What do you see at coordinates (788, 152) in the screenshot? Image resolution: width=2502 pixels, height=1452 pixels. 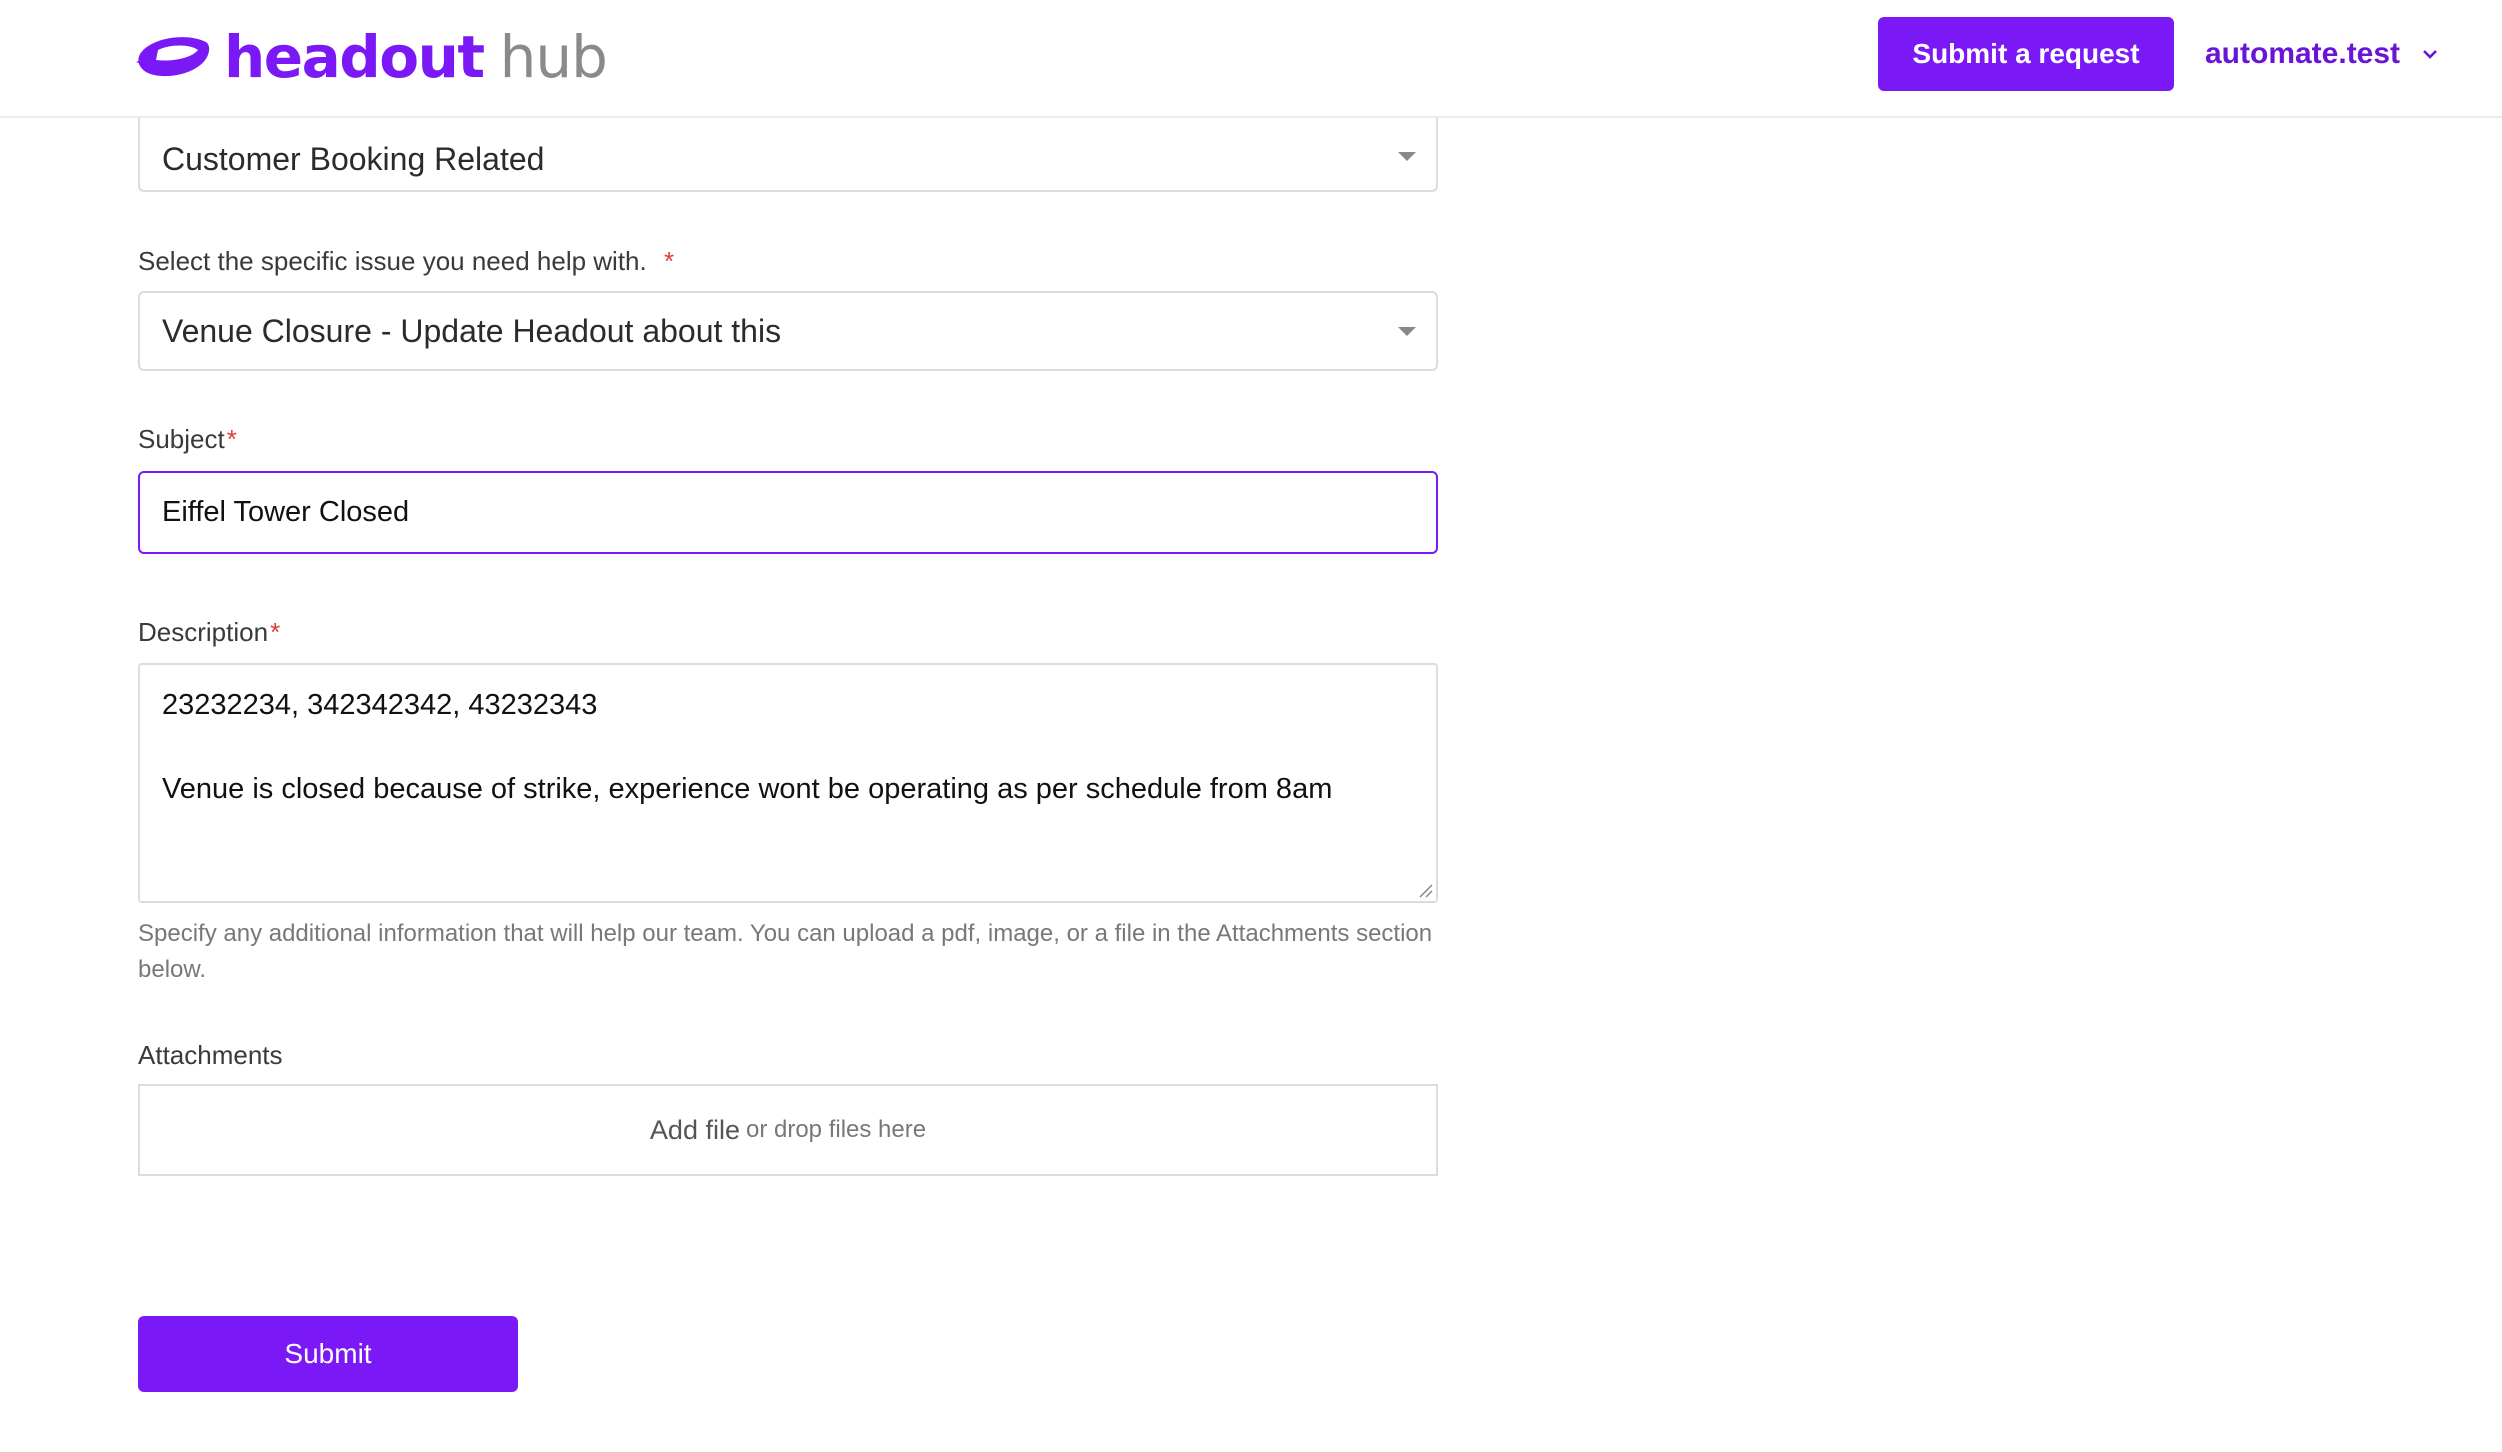 I see `category-select: Customer Booking Related` at bounding box center [788, 152].